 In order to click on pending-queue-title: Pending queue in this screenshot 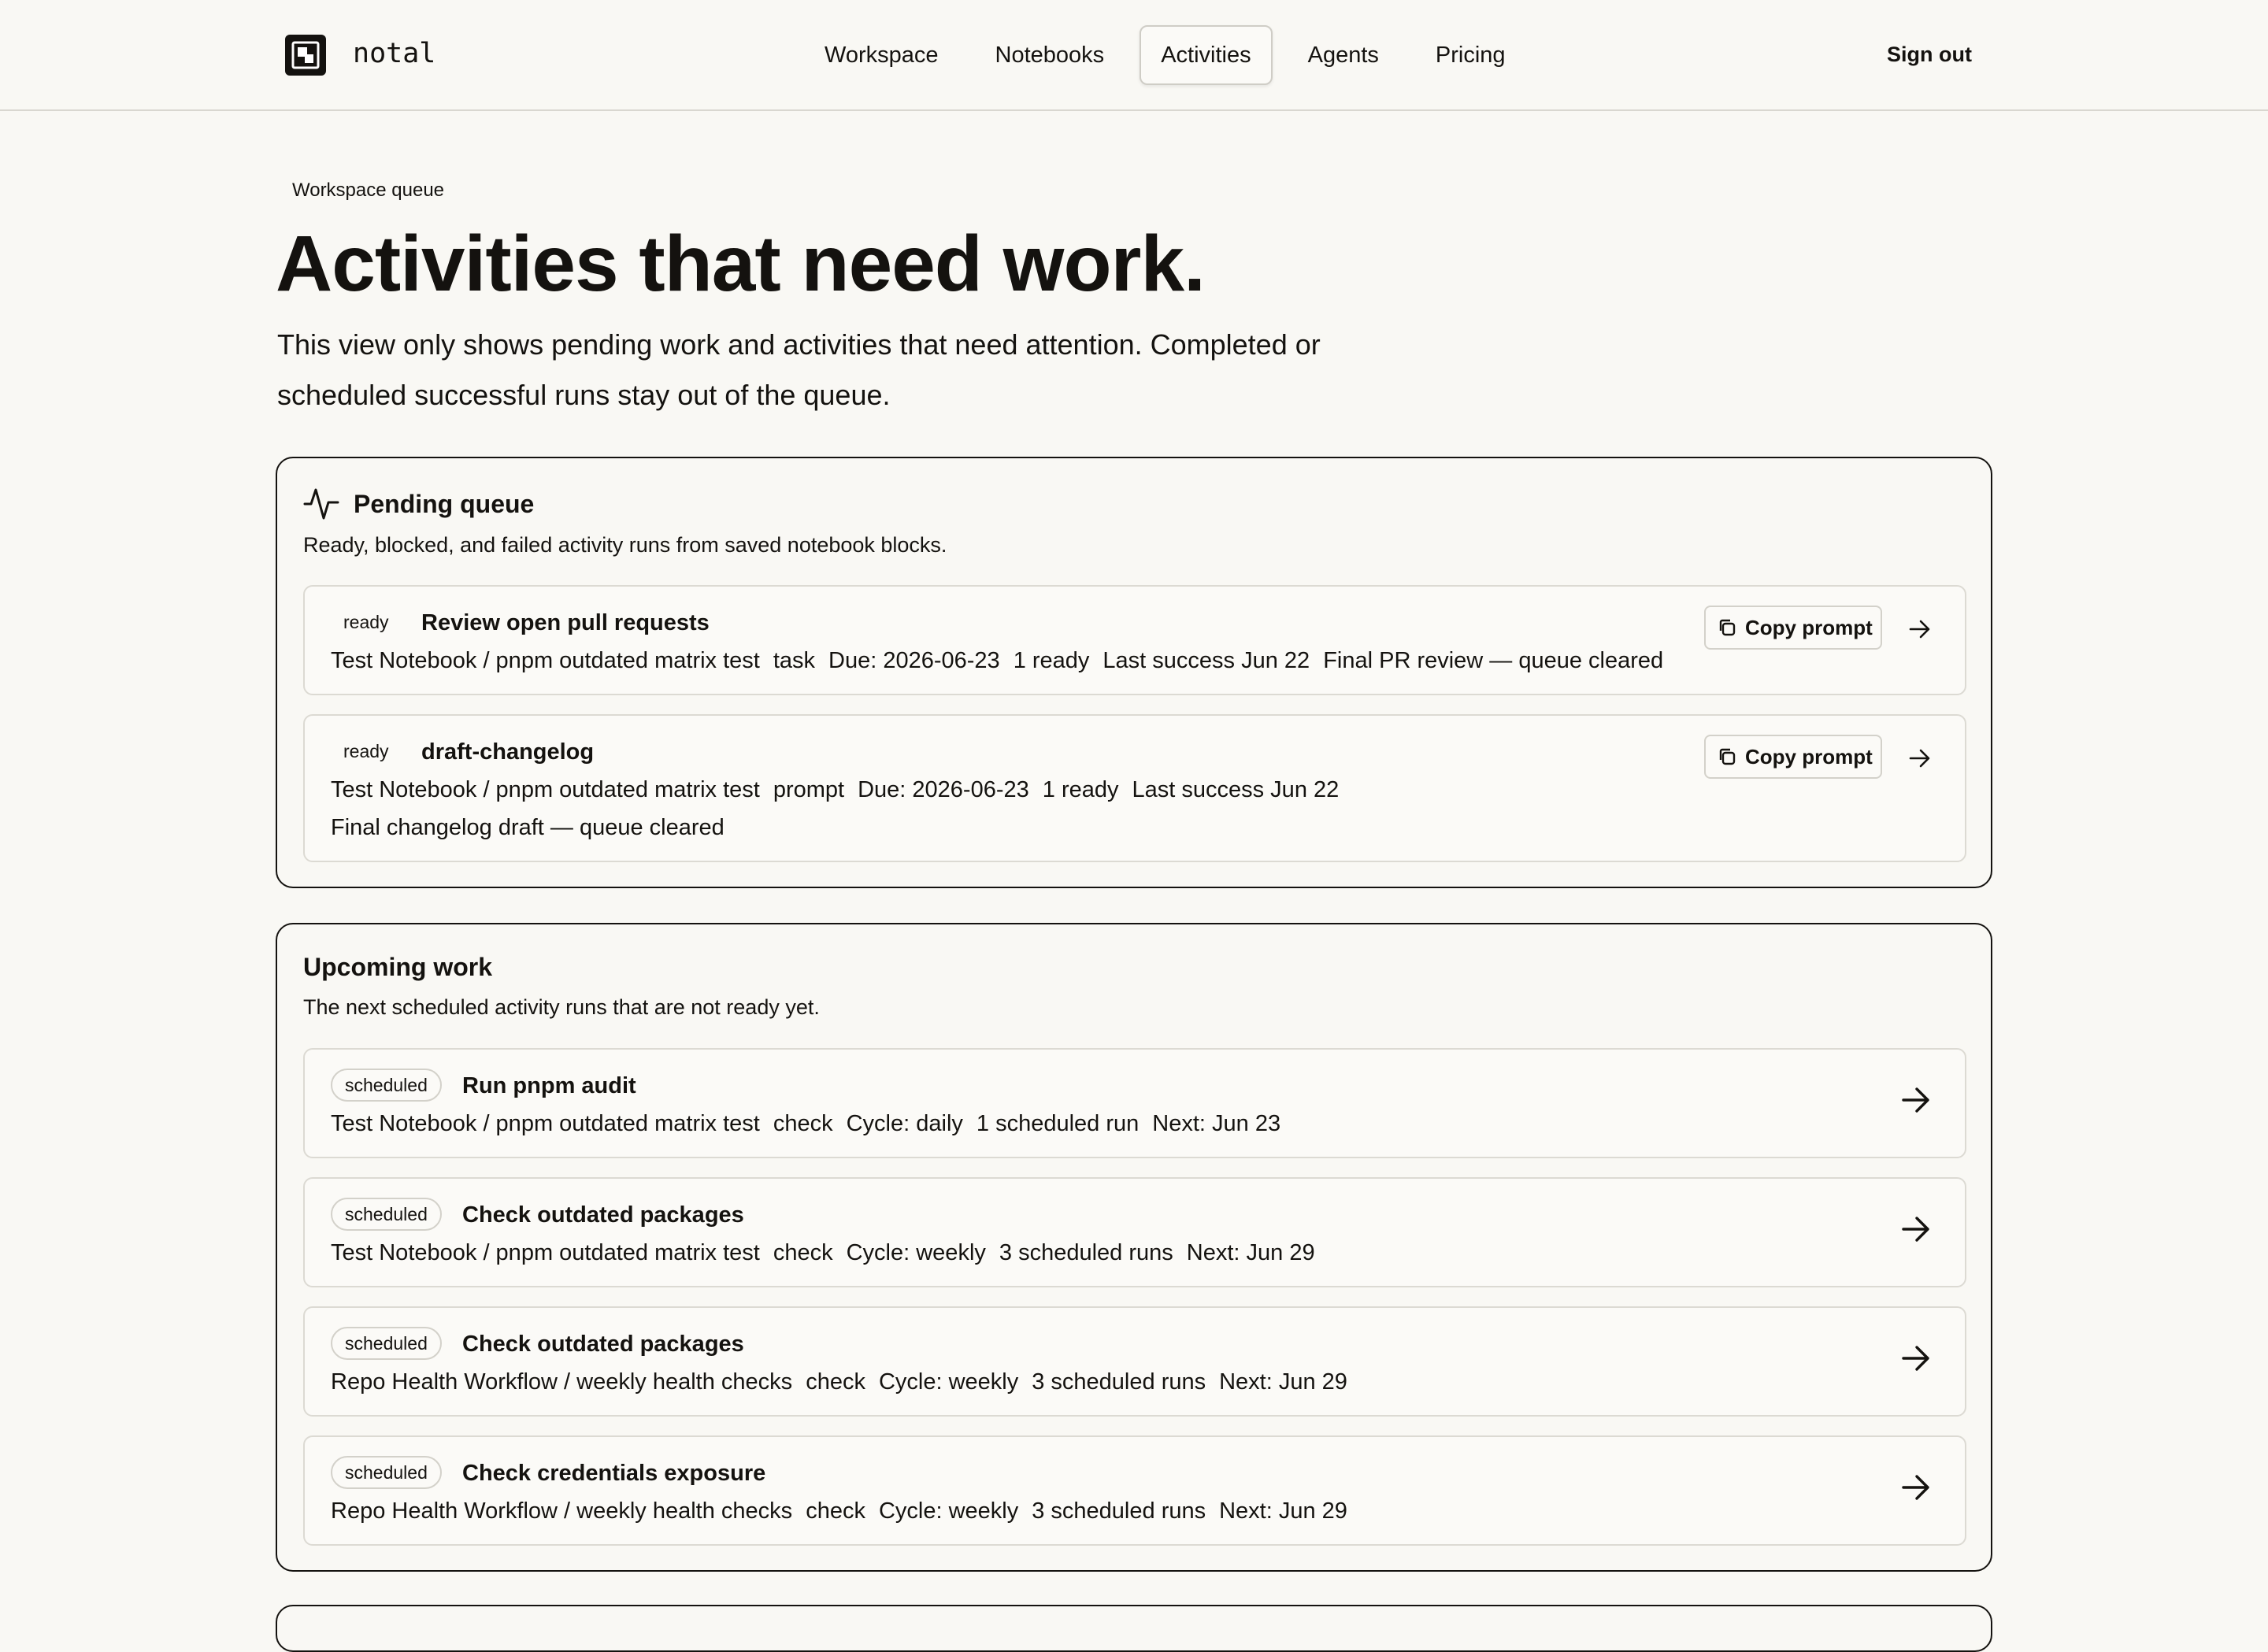, I will do `click(444, 504)`.